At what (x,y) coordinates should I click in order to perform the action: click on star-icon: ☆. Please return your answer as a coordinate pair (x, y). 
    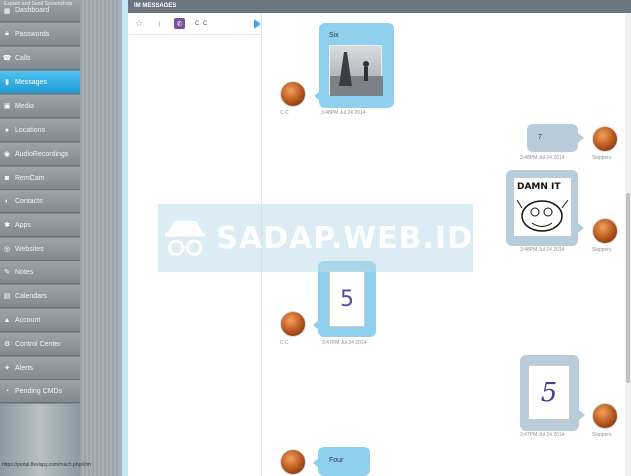
    Looking at the image, I should click on (140, 23).